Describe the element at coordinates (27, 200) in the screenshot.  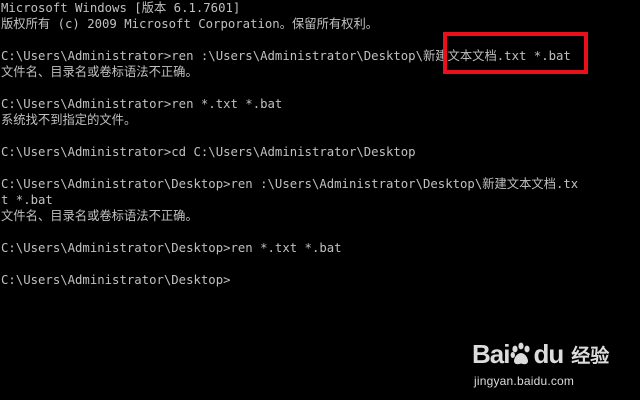
I see `console-line-command-wrap: t *.bat` at that location.